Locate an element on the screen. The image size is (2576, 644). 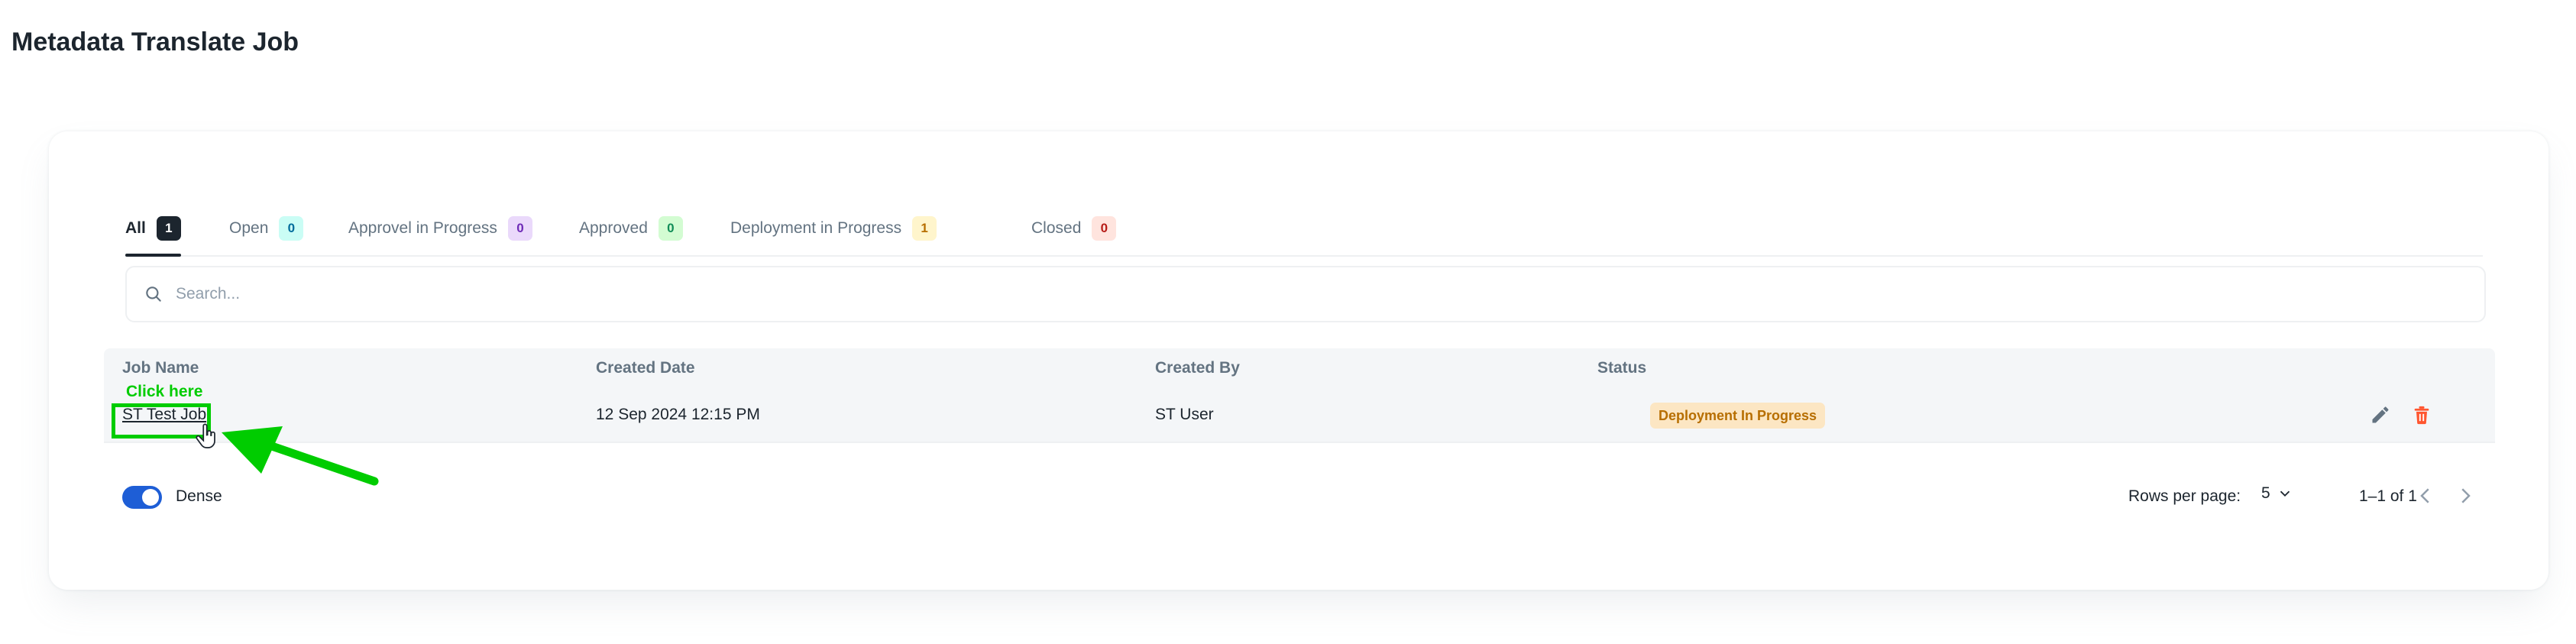
tab-label: Approvel in Progress is located at coordinates (422, 228).